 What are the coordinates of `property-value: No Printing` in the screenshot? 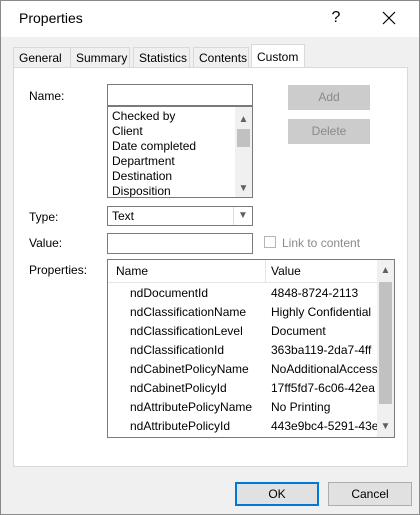 It's located at (301, 407).